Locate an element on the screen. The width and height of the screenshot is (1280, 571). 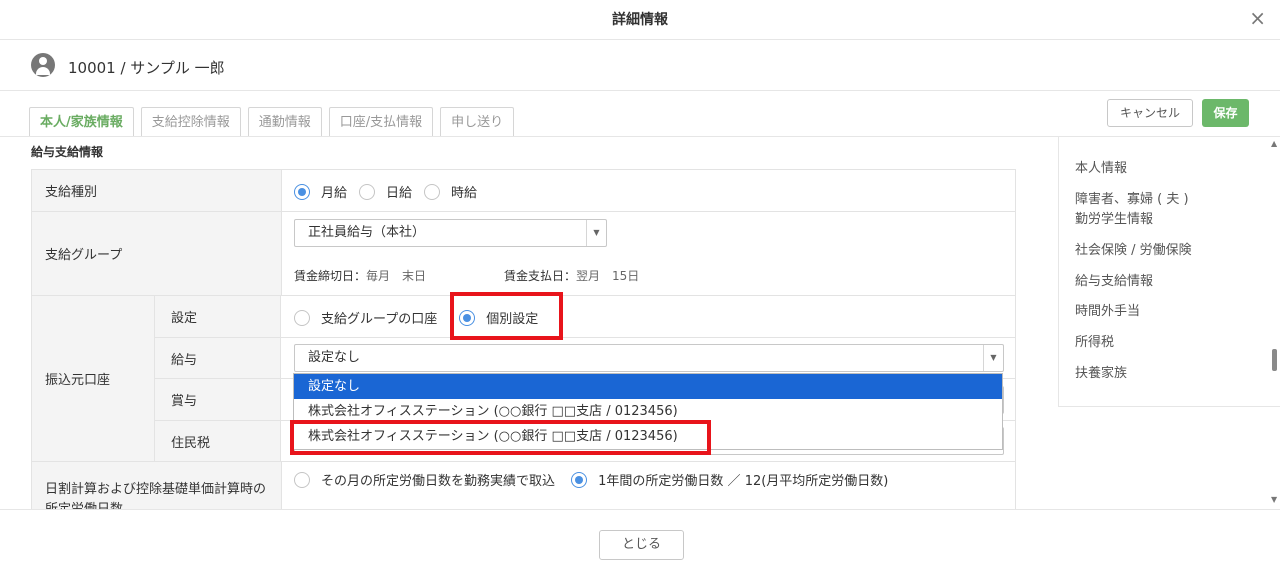
dropdown-option-none: 設定なし is located at coordinates (648, 386).